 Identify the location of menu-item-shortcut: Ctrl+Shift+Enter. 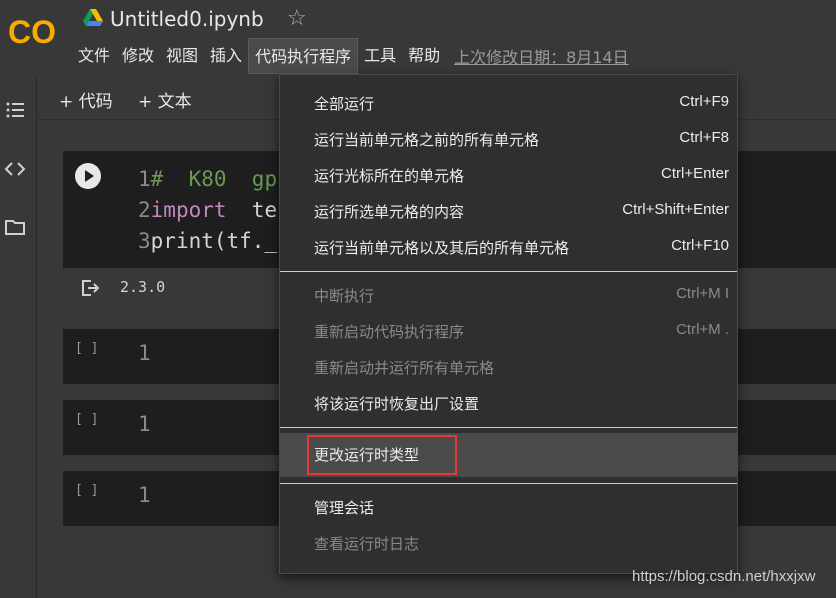
(675, 209).